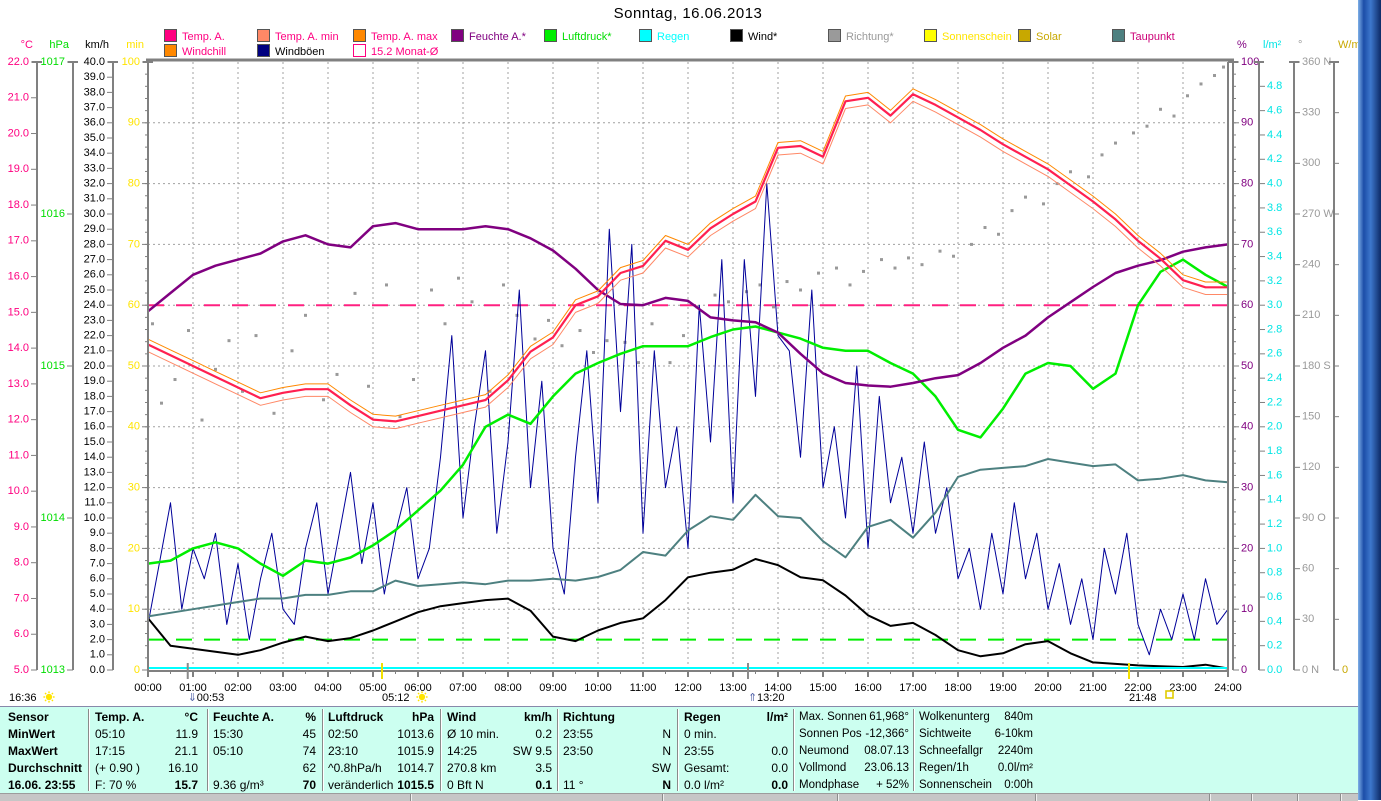  I want to click on svg-text: l/m², so click(1272, 45).